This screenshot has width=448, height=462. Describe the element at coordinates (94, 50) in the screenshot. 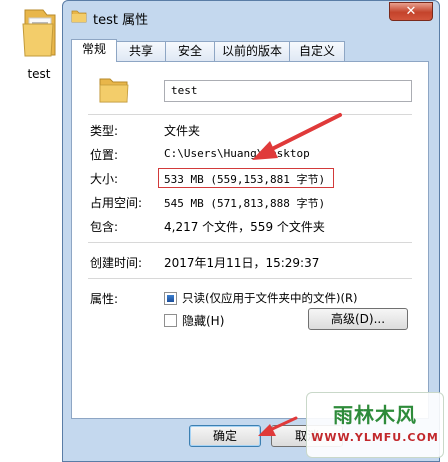

I see `tab-general: 常规` at that location.